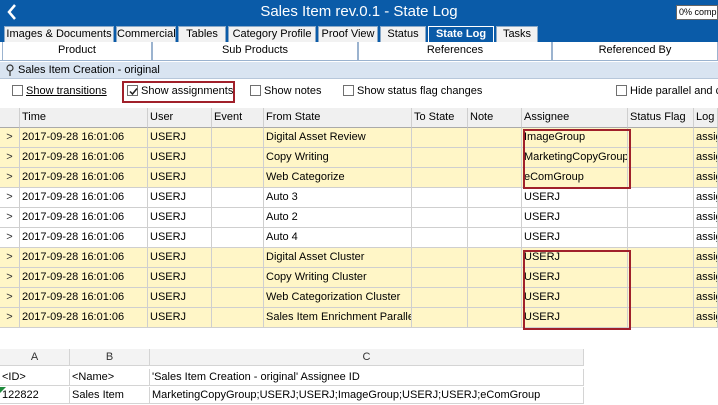 Image resolution: width=718 pixels, height=405 pixels. I want to click on show-status-flag-changes-label: Show status flag changes, so click(420, 91).